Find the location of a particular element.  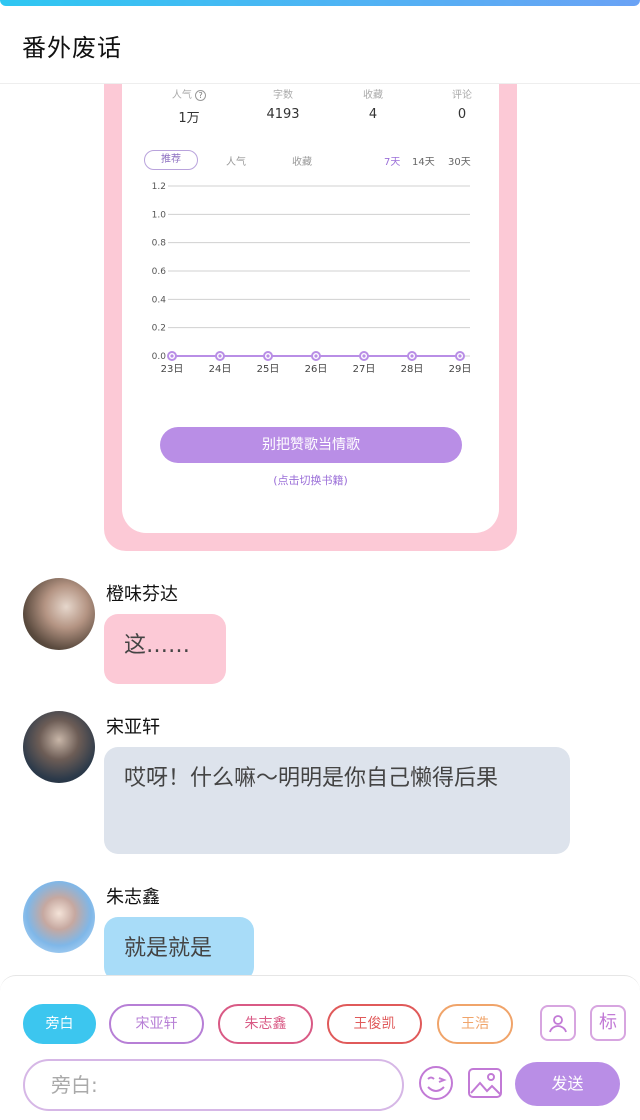

chart-tabs: 推荐 人气 收藏 7天 14天 30天 is located at coordinates (310, 160).